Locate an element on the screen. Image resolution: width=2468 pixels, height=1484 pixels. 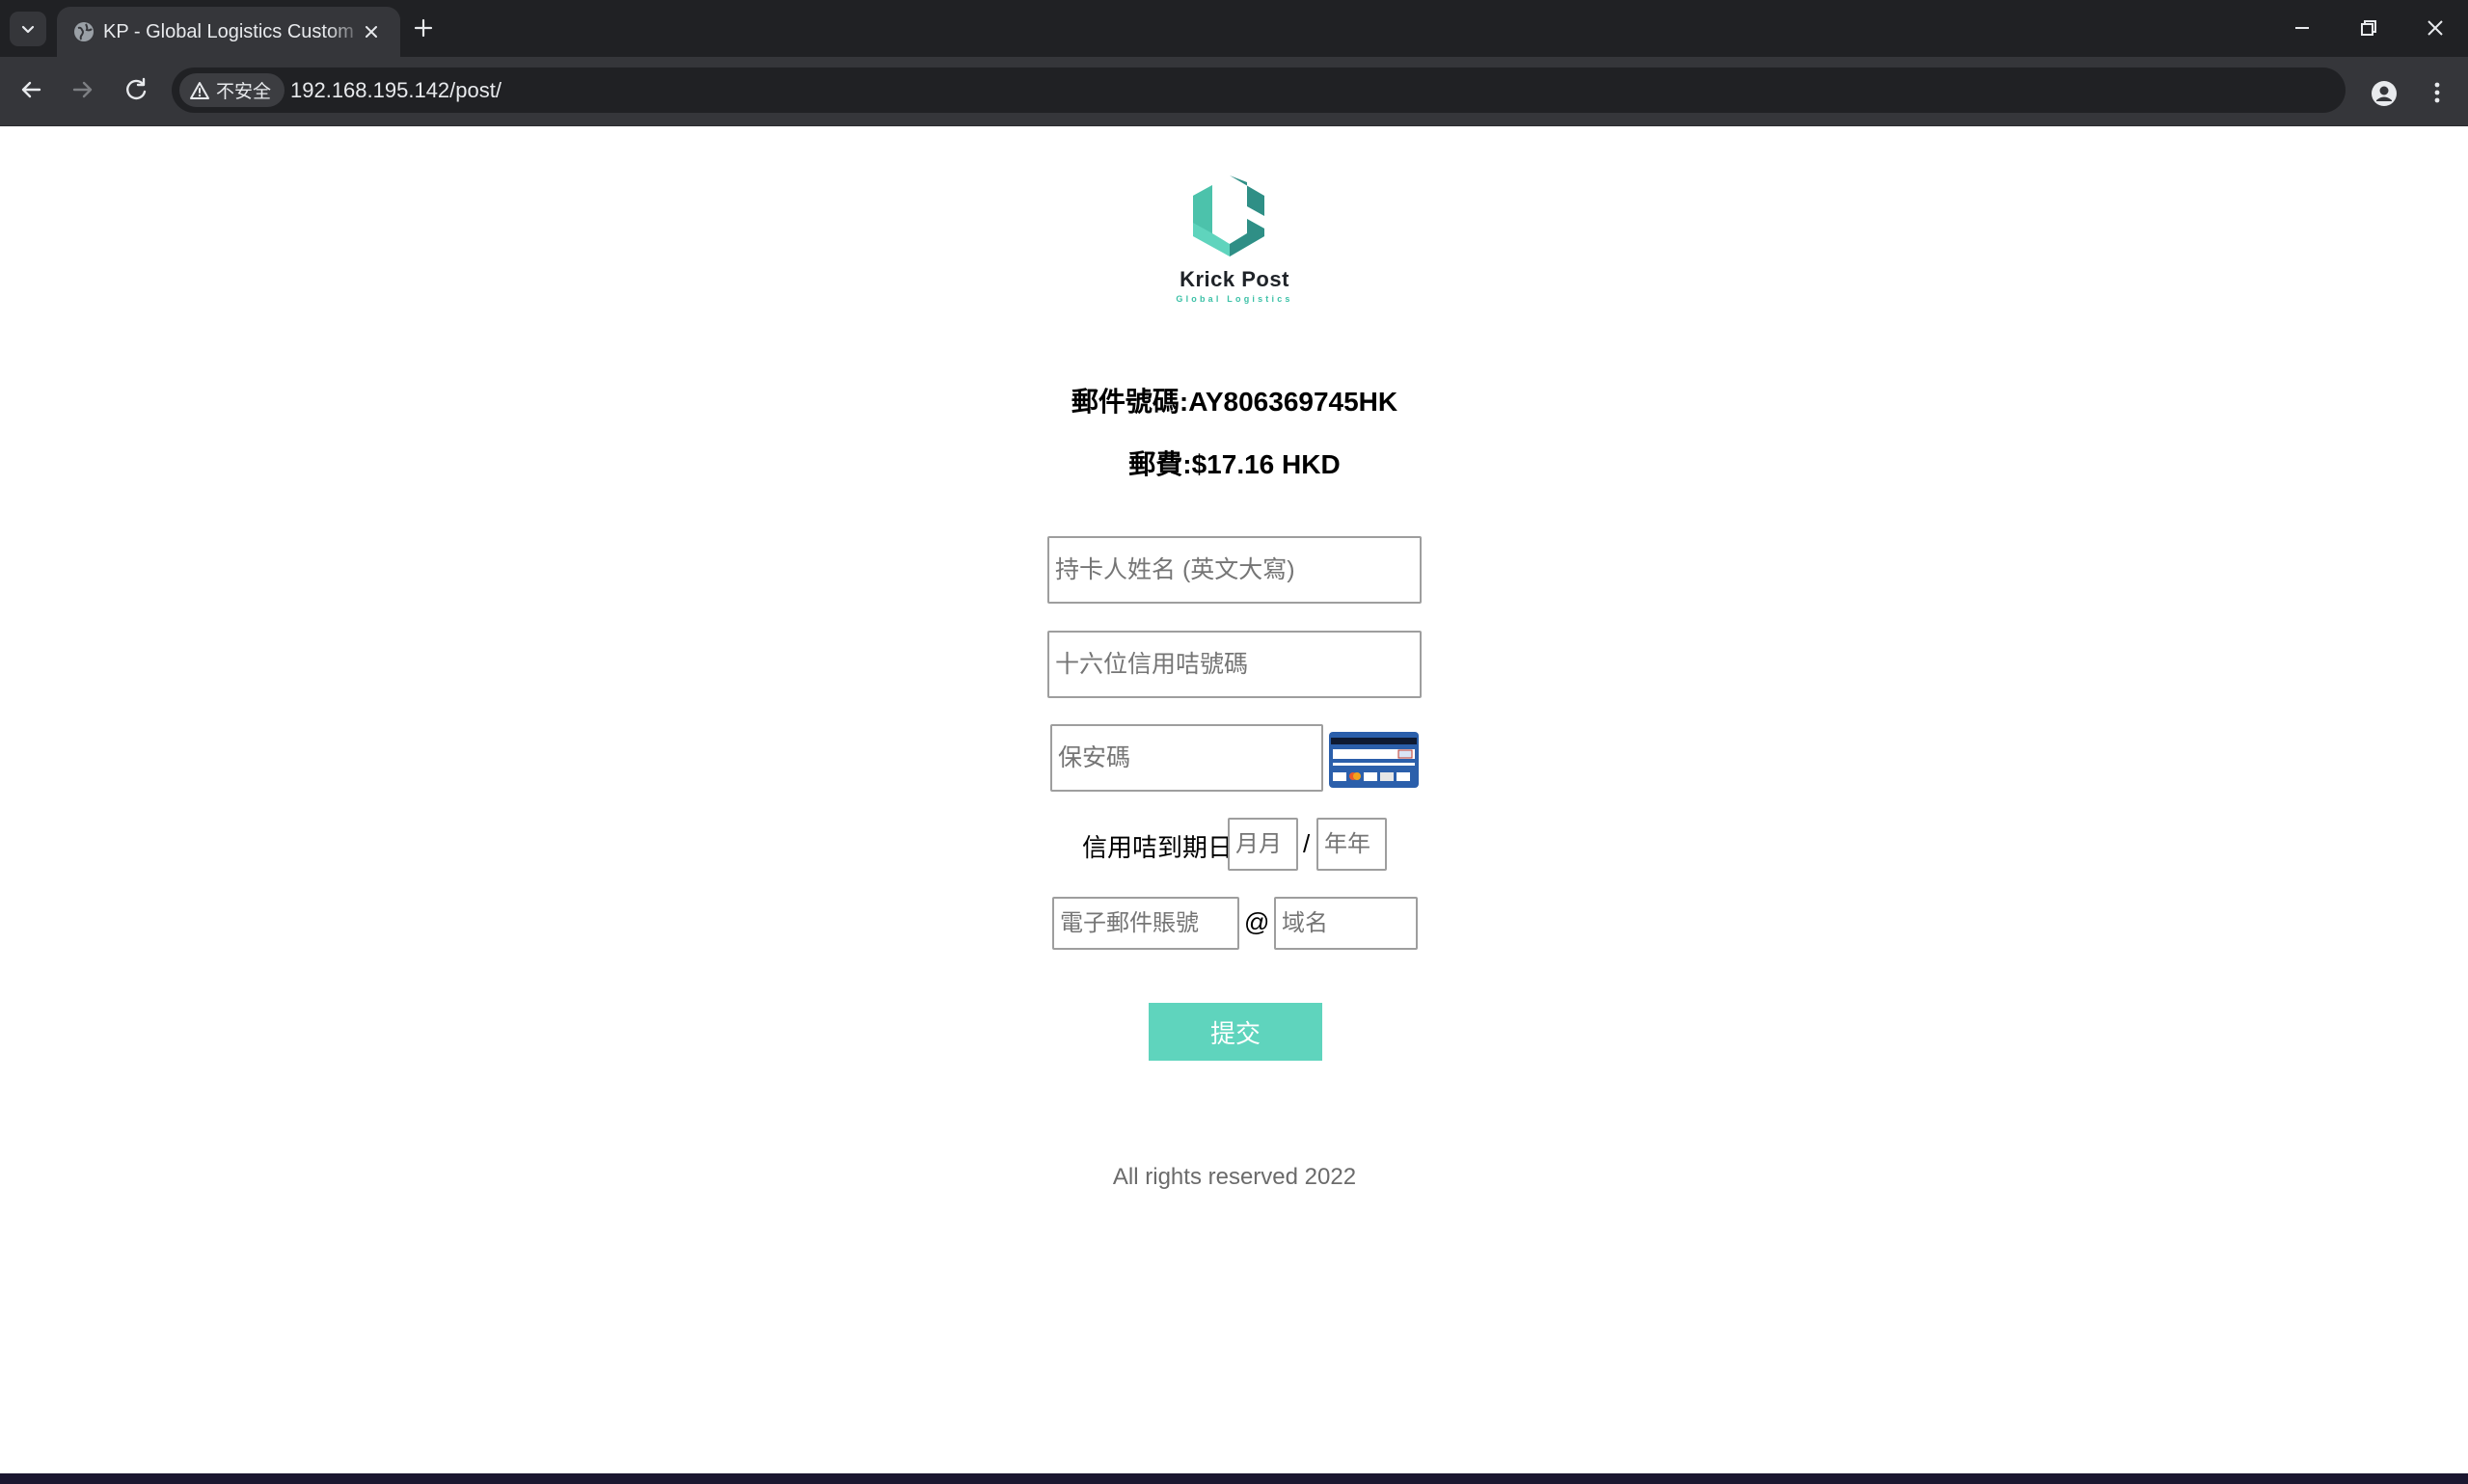
url-text: 192.168.195.142/post/ is located at coordinates (396, 90).